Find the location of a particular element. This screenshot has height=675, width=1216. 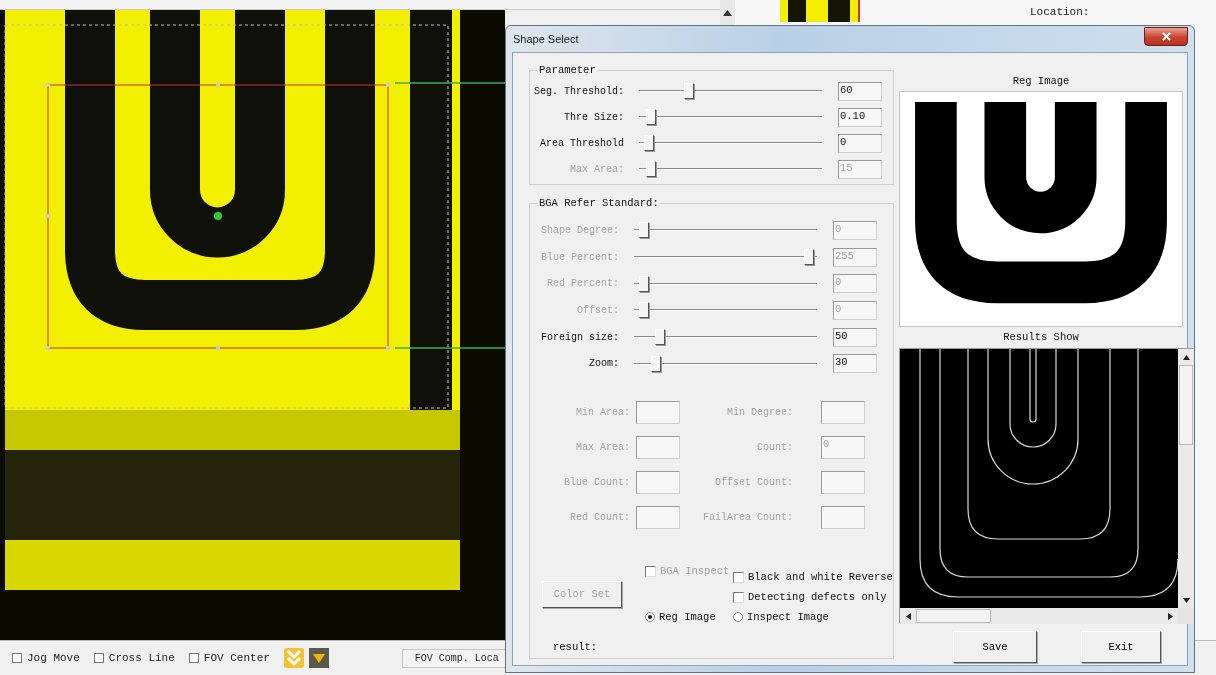

image-title: Results Show is located at coordinates (1041, 337).